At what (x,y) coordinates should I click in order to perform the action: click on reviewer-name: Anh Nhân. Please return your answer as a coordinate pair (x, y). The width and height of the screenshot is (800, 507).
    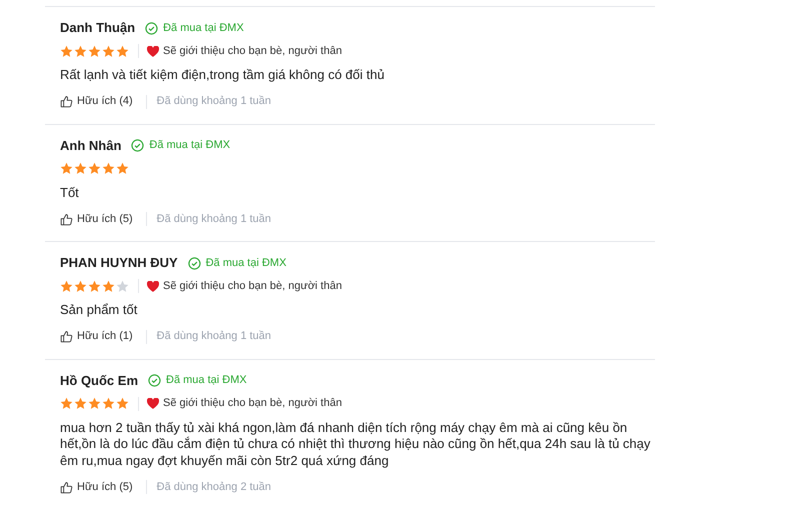
    Looking at the image, I should click on (91, 145).